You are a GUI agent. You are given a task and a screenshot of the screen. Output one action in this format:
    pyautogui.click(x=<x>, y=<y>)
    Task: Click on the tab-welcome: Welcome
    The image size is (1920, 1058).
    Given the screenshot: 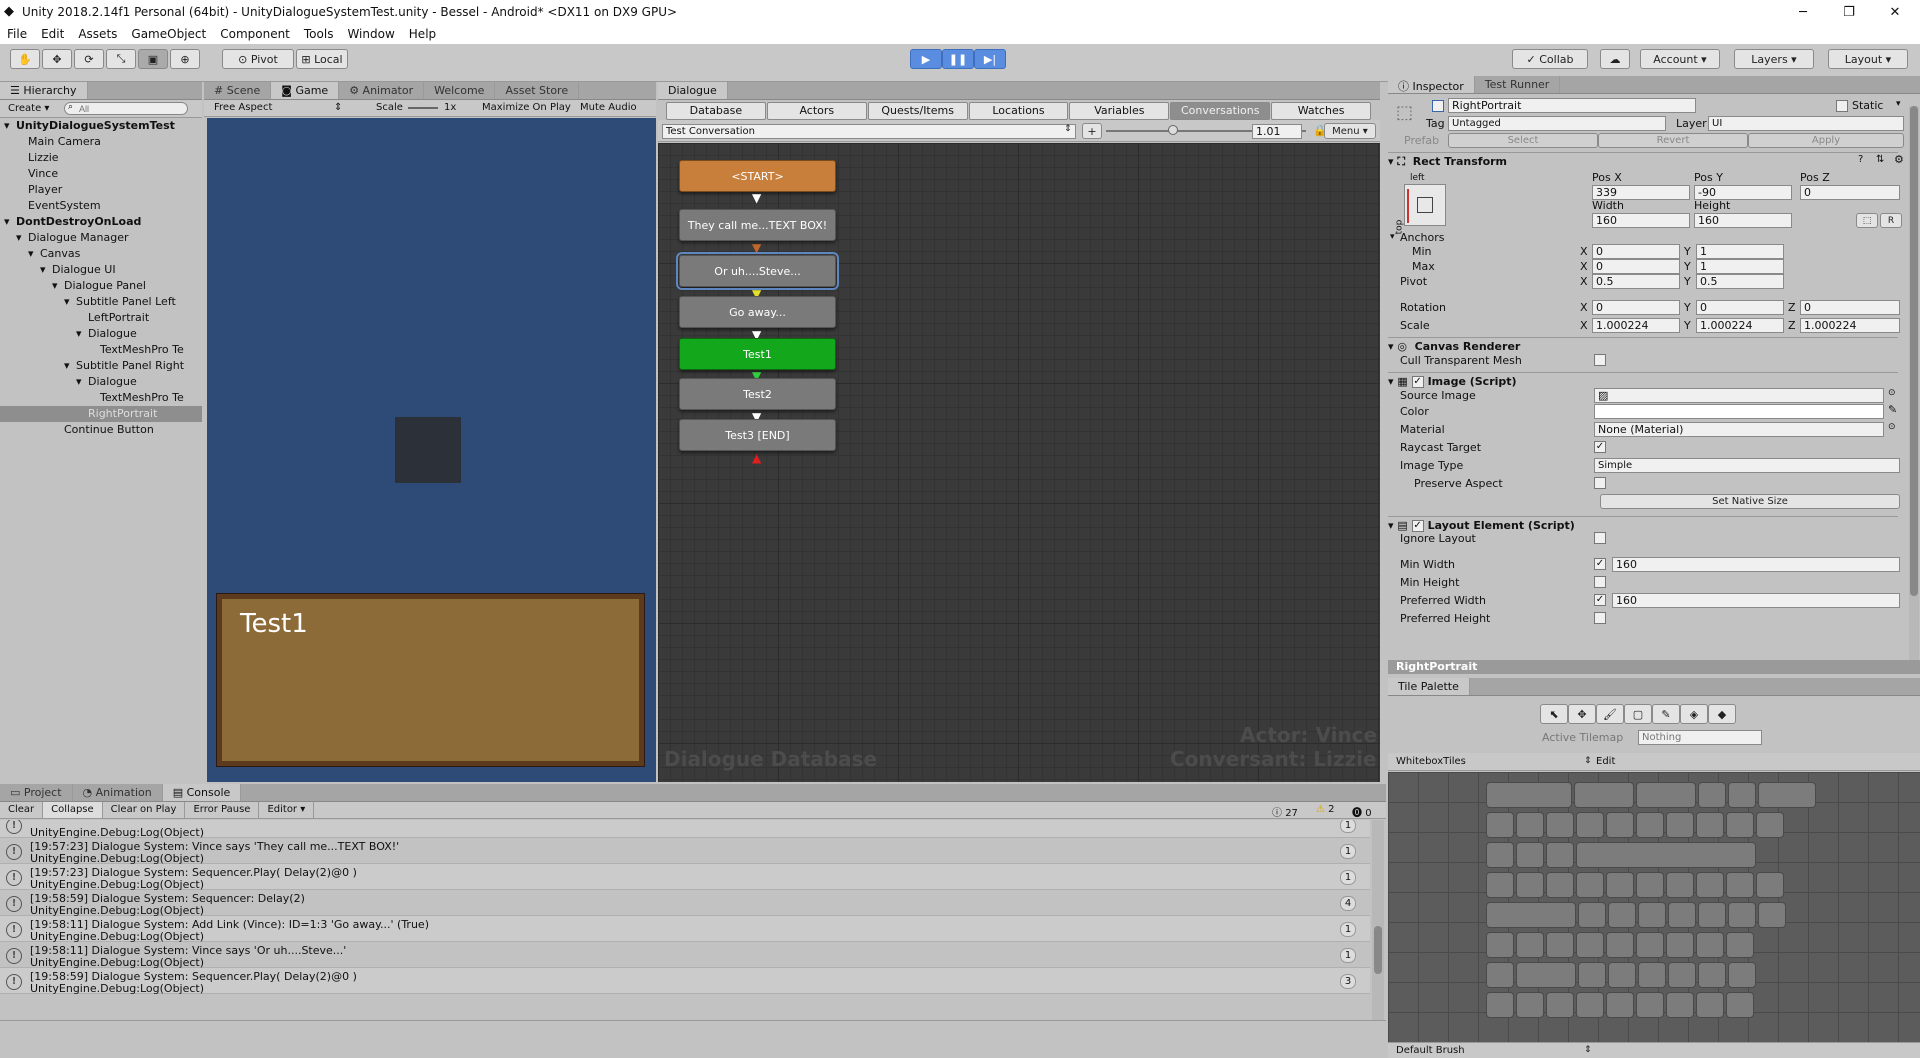 What is the action you would take?
    pyautogui.click(x=460, y=90)
    